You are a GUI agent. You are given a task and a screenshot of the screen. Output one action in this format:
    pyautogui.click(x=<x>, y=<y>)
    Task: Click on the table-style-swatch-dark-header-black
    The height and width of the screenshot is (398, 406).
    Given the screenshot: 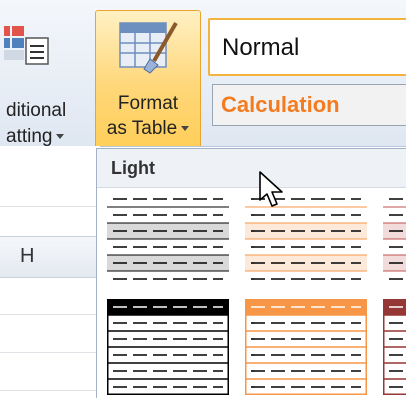 What is the action you would take?
    pyautogui.click(x=168, y=347)
    